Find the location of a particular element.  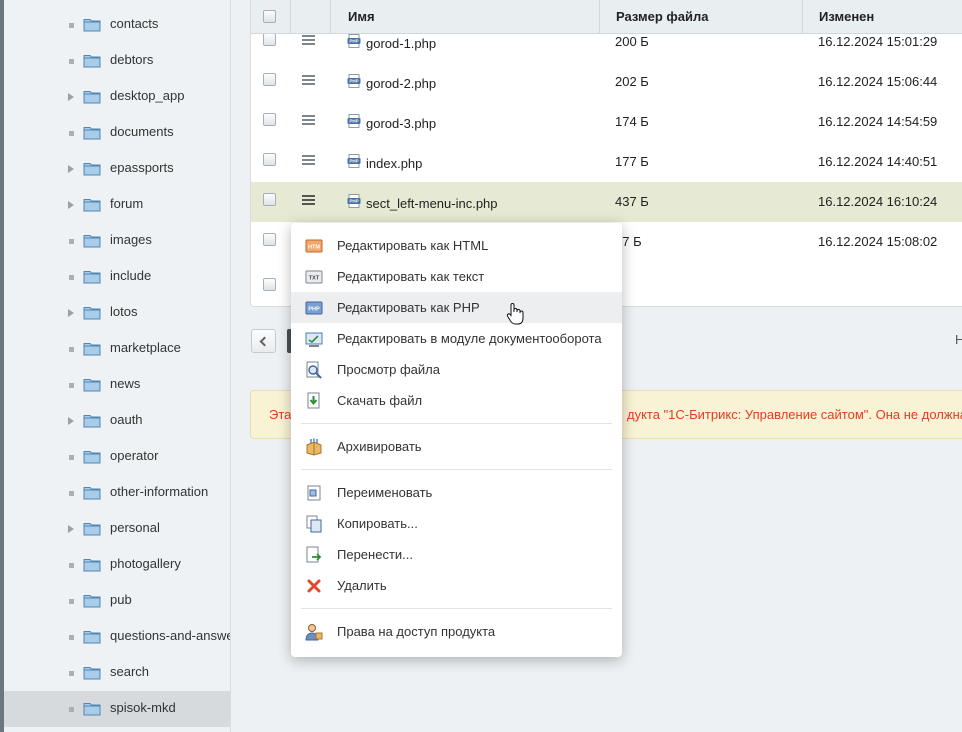

tree-item-include: include is located at coordinates (117, 277).